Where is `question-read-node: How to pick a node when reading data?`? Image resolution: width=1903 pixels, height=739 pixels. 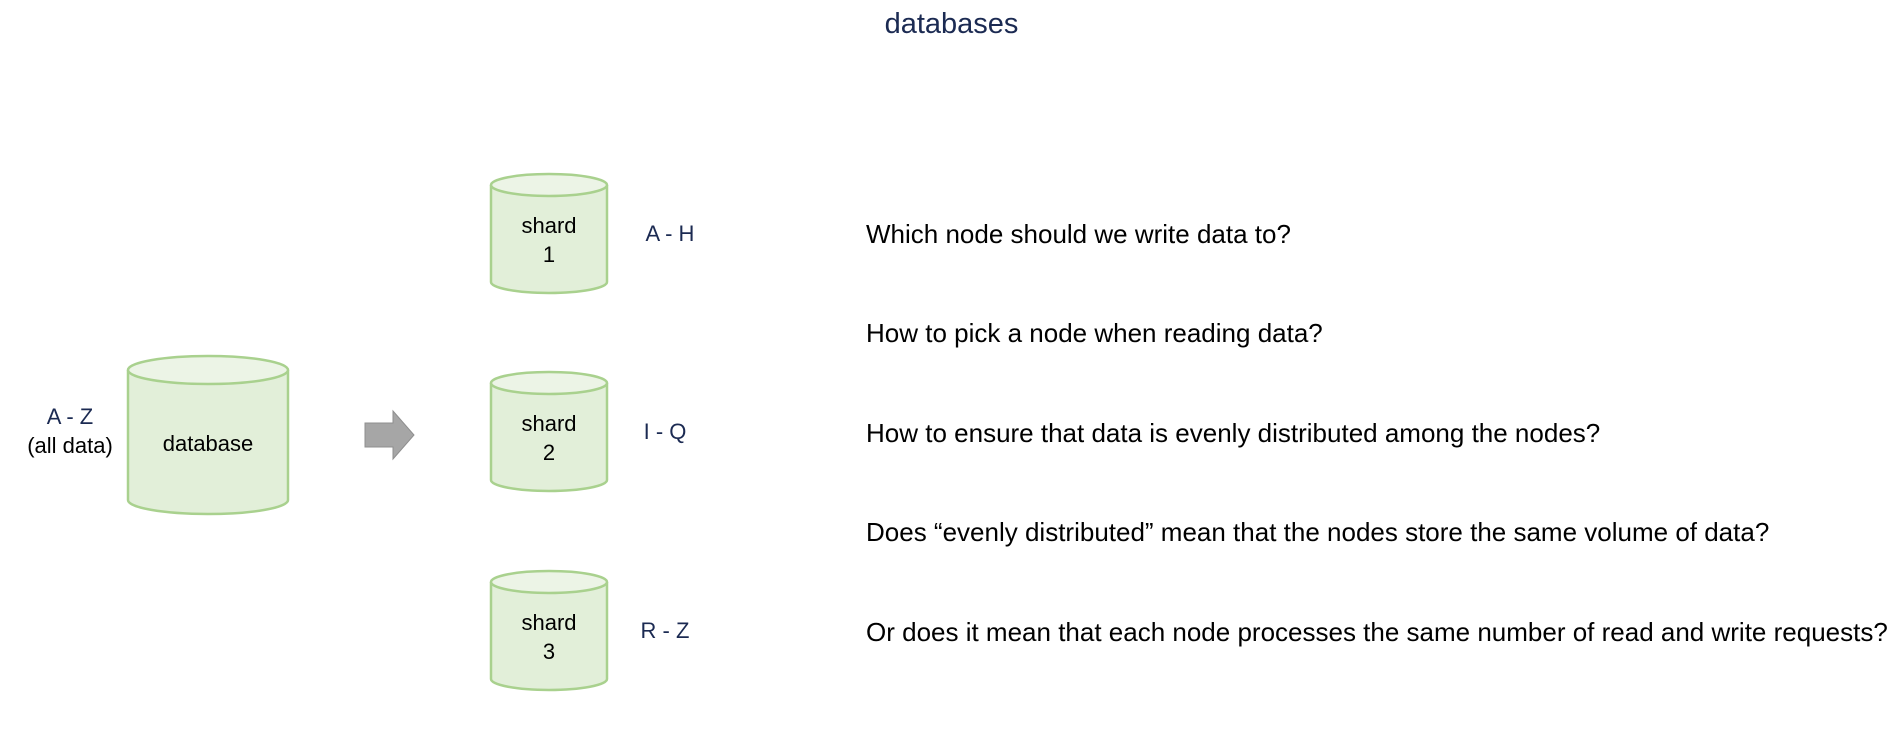
question-read-node: How to pick a node when reading data? is located at coordinates (1094, 333).